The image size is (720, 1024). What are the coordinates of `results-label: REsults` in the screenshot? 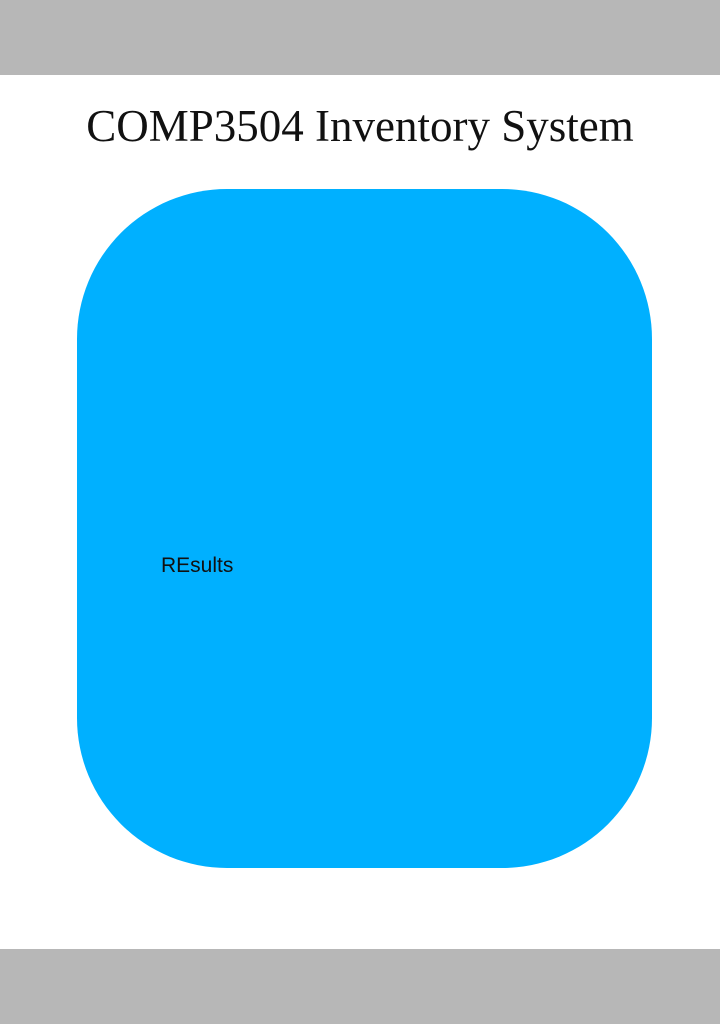 It's located at (197, 565).